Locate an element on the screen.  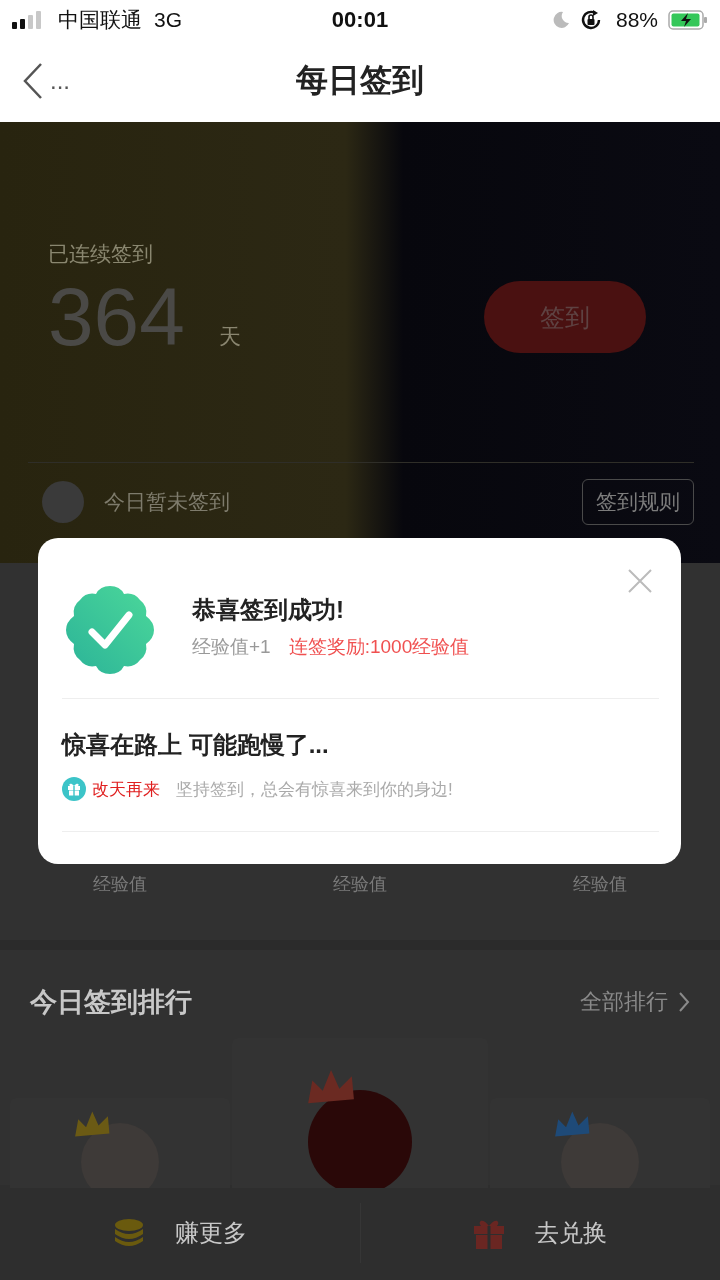
page-title: 每日签到 is located at coordinates (360, 80).